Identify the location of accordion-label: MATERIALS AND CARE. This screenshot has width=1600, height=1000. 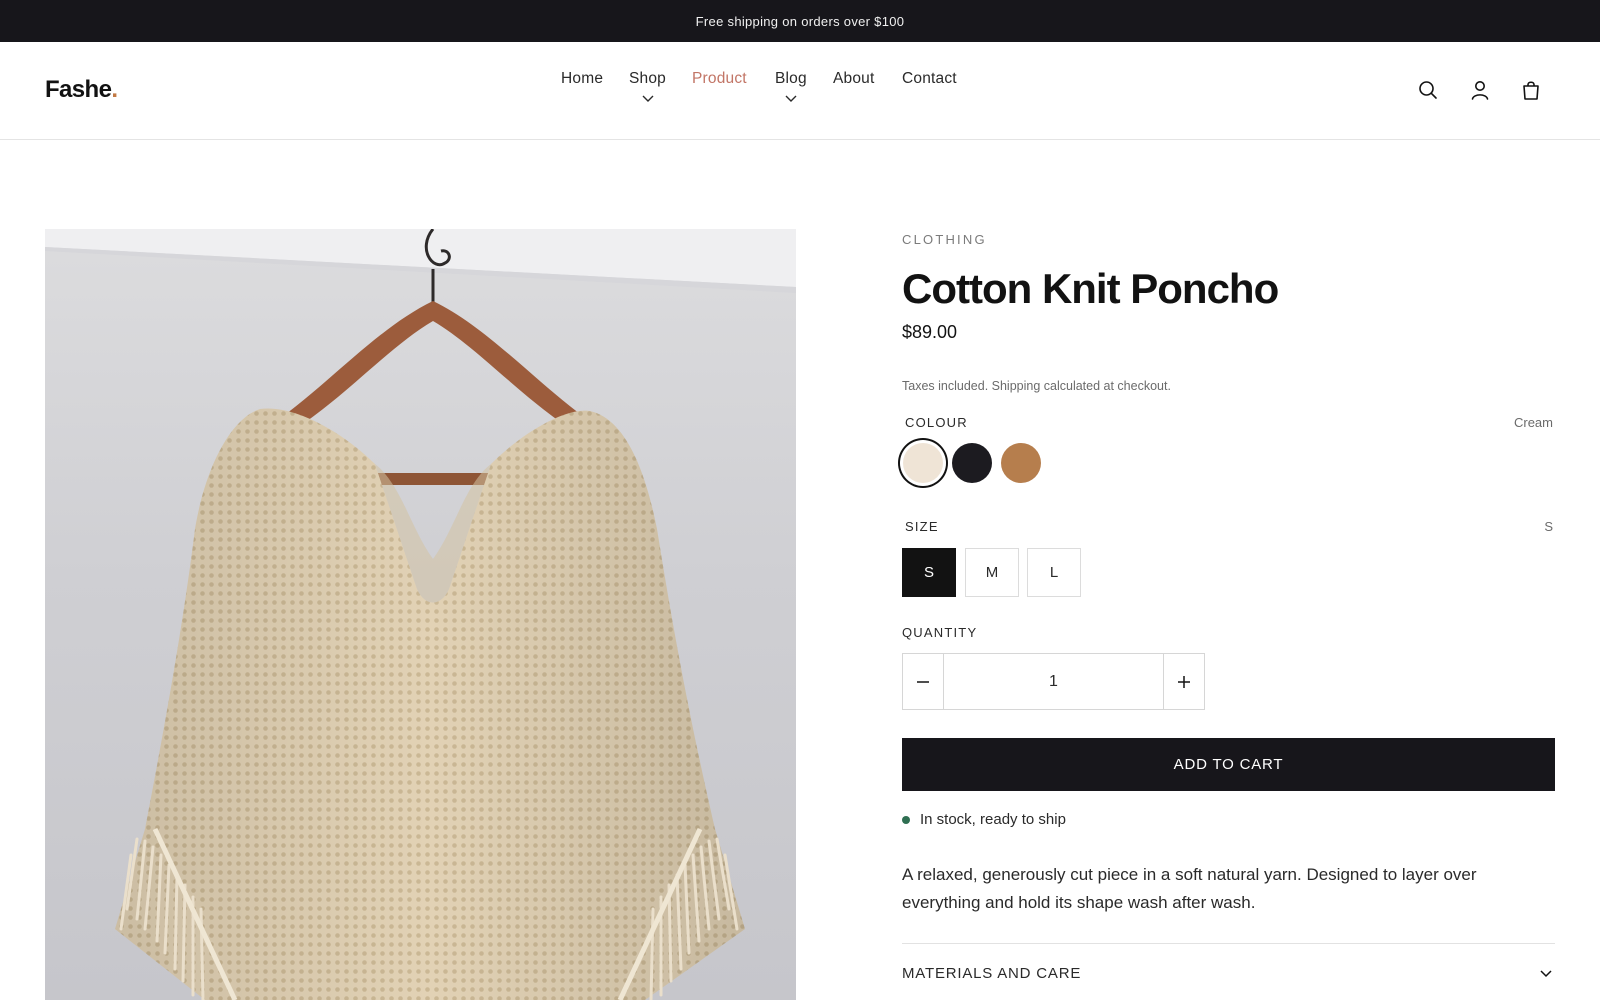
(992, 973).